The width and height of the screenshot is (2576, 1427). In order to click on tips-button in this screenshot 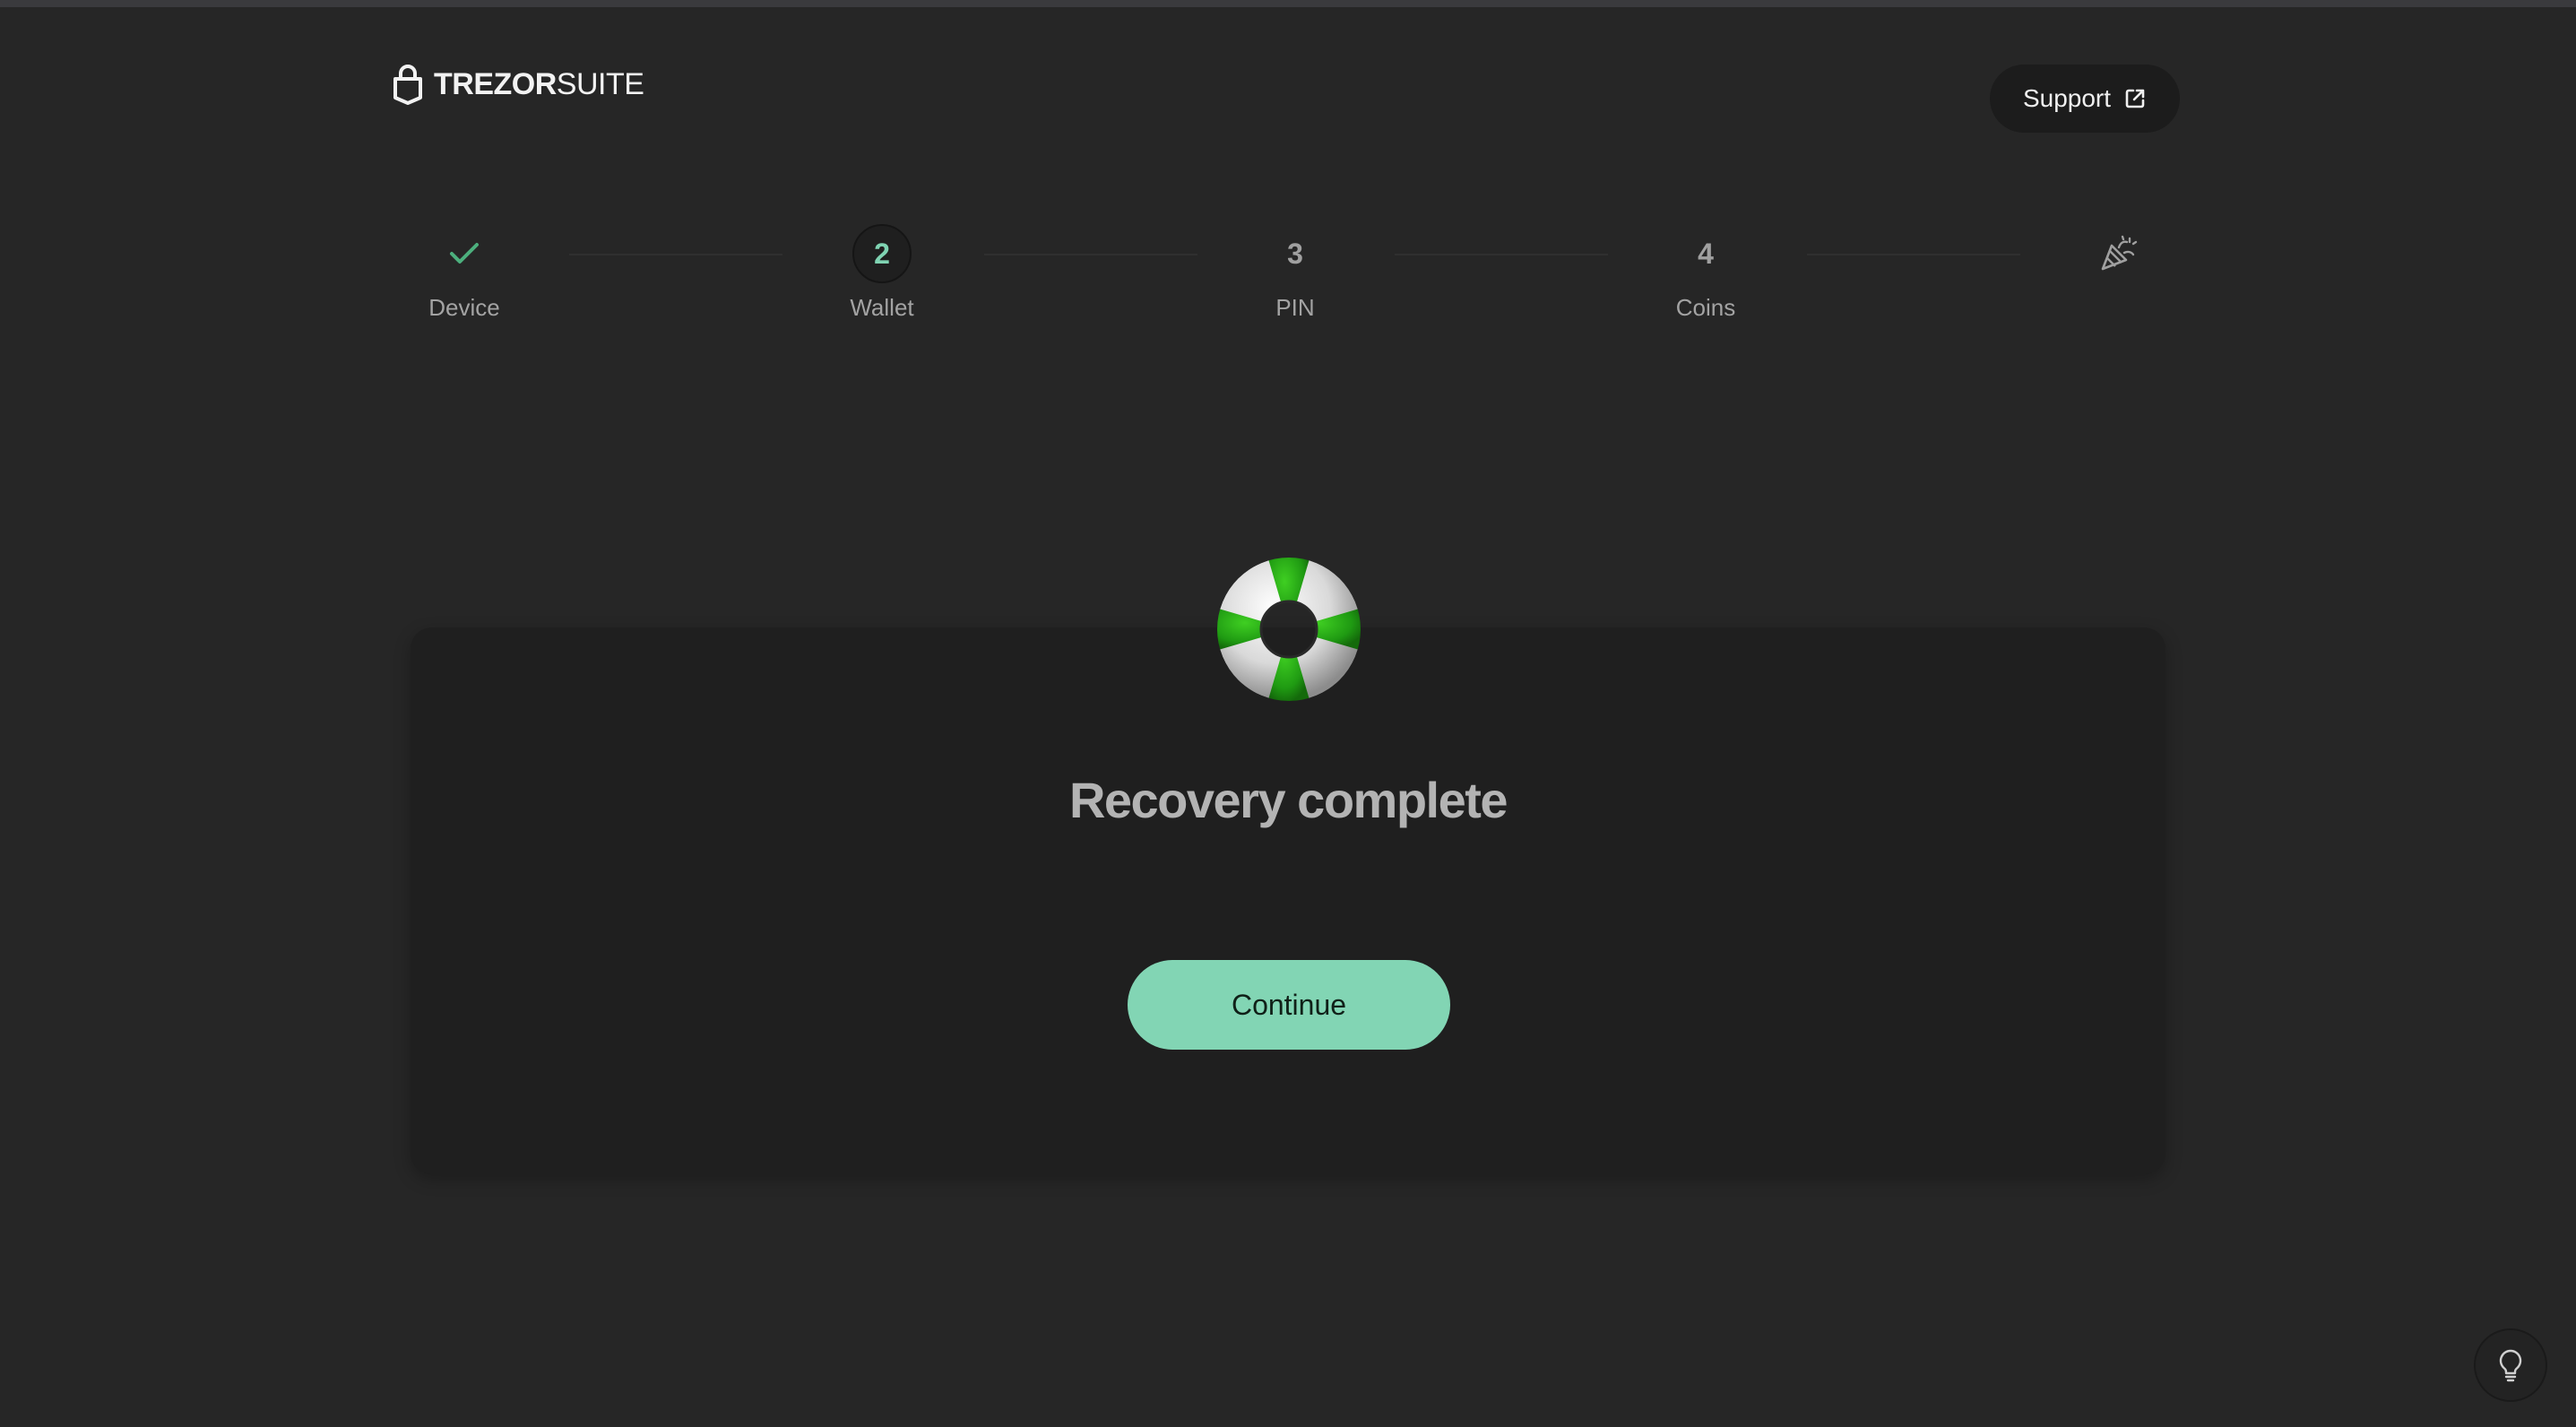, I will do `click(2510, 1365)`.